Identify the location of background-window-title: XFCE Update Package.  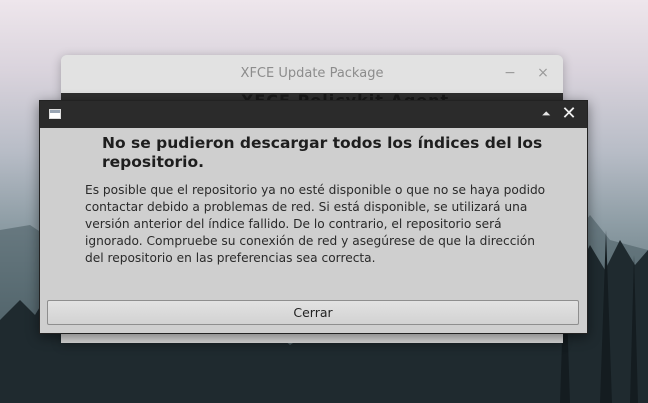
(312, 73).